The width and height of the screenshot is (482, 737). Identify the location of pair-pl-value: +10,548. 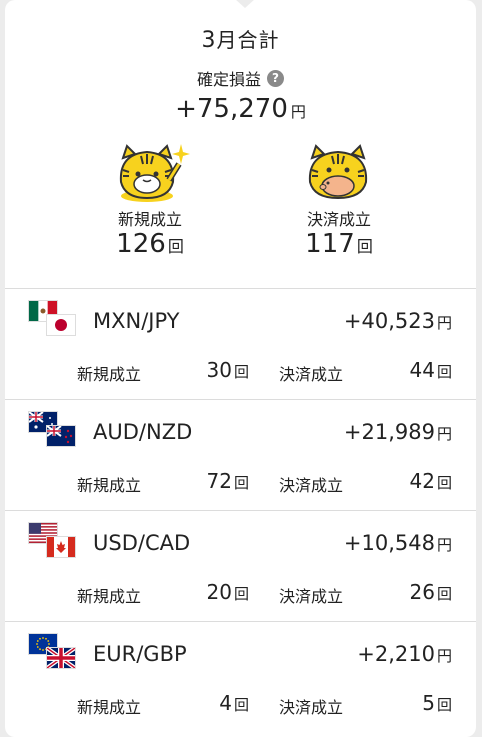
(389, 543).